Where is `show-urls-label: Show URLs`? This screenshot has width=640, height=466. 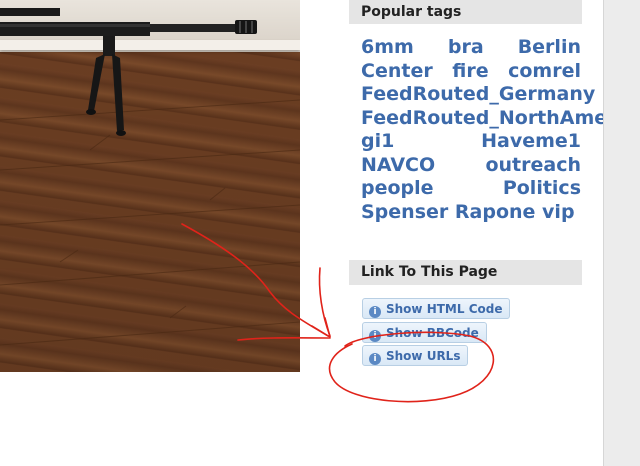 show-urls-label: Show URLs is located at coordinates (423, 356).